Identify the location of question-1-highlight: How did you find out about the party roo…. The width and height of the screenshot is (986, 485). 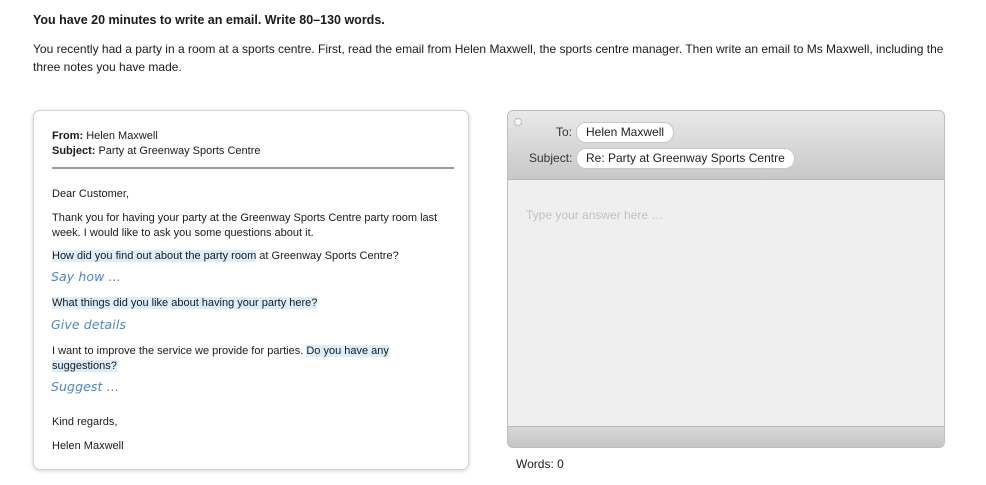
(154, 256).